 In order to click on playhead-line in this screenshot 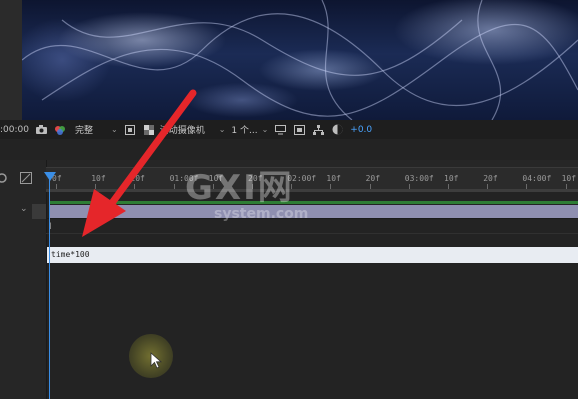, I will do `click(49, 286)`.